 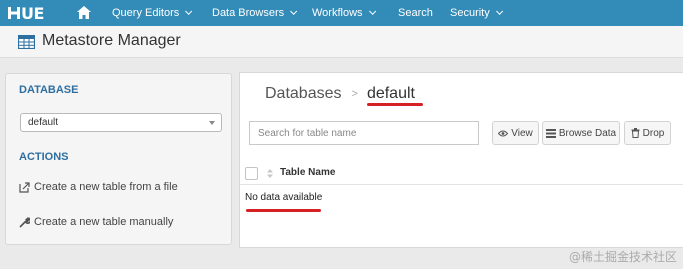 I want to click on file-import-icon, so click(x=24, y=187).